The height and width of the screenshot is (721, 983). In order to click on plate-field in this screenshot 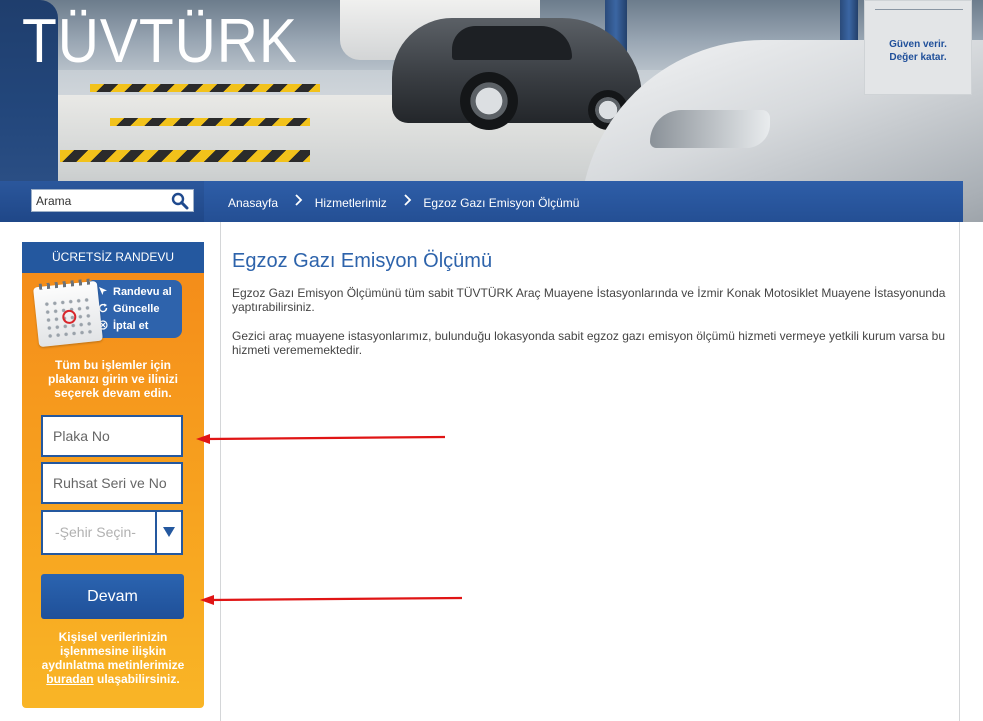, I will do `click(112, 436)`.